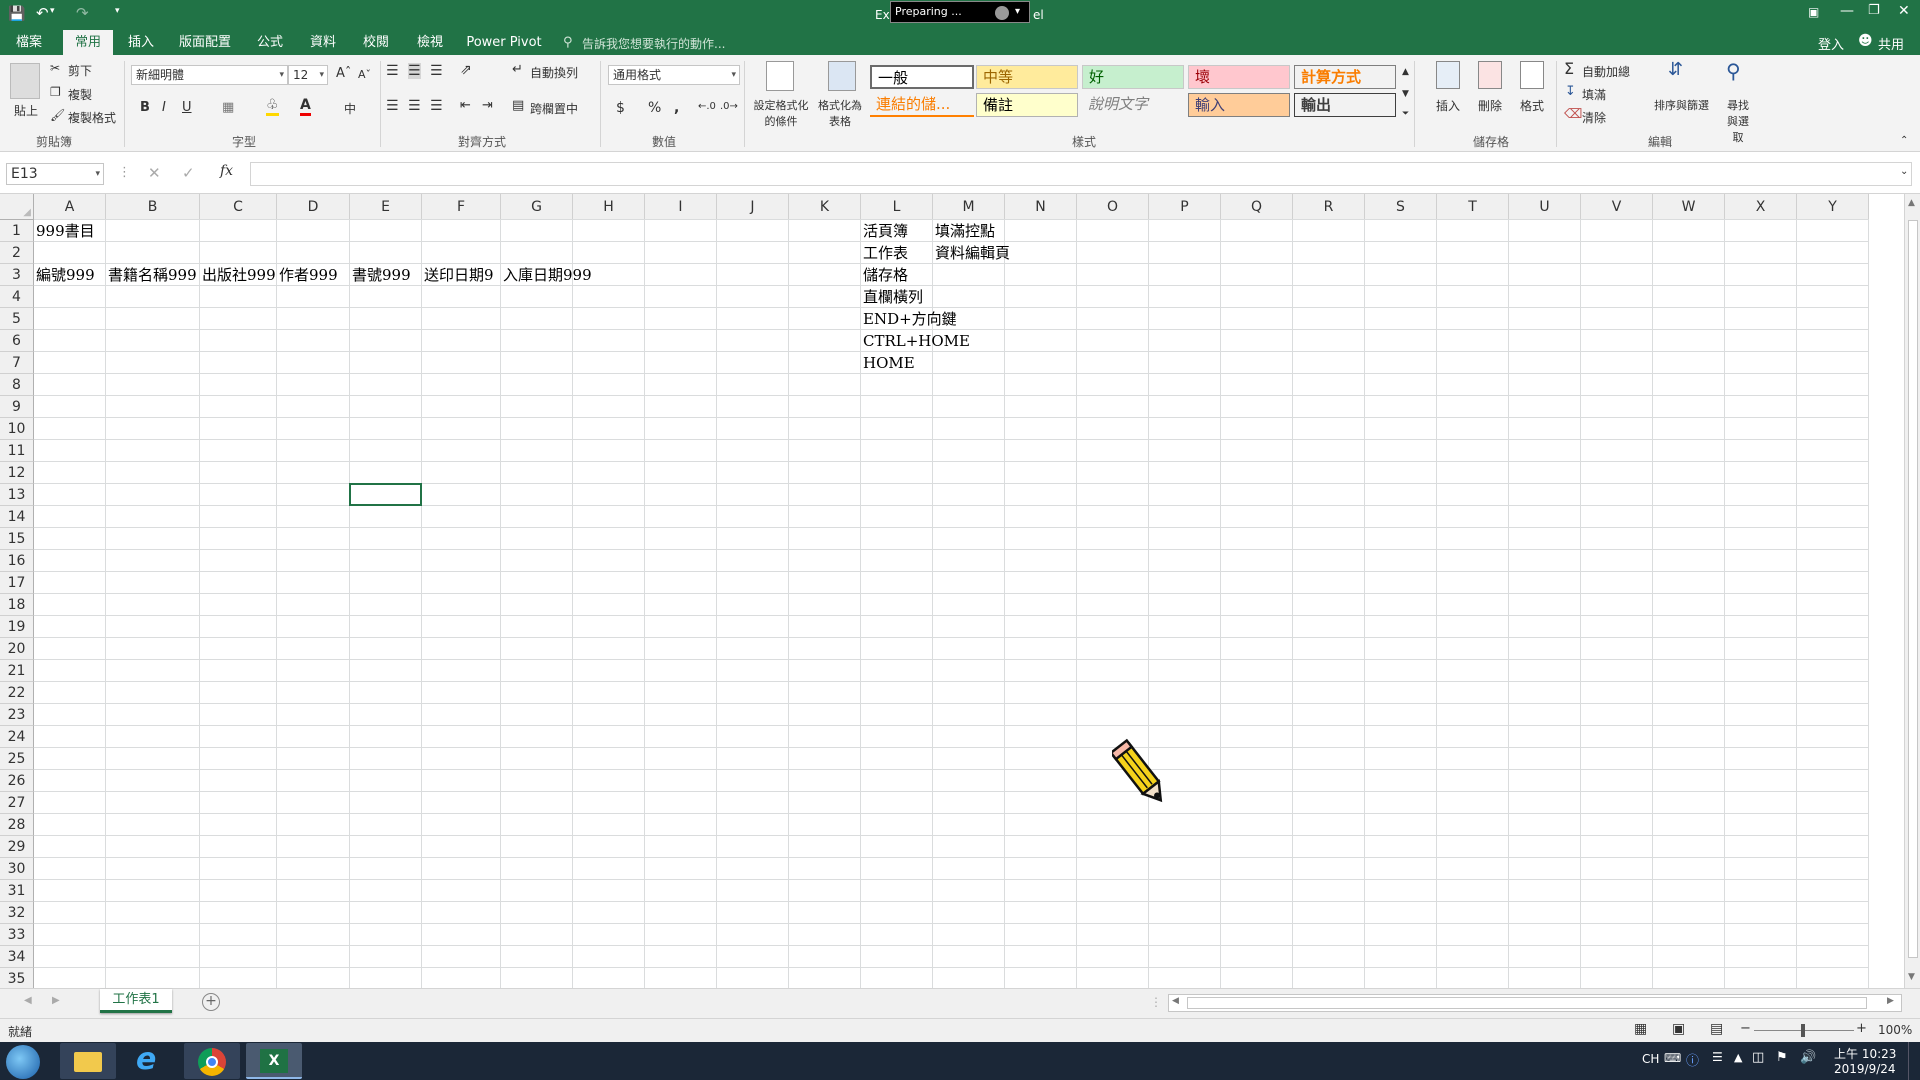 This screenshot has height=1080, width=1920. What do you see at coordinates (1813, 12) in the screenshot?
I see `ribbon-display-icon: ▣` at bounding box center [1813, 12].